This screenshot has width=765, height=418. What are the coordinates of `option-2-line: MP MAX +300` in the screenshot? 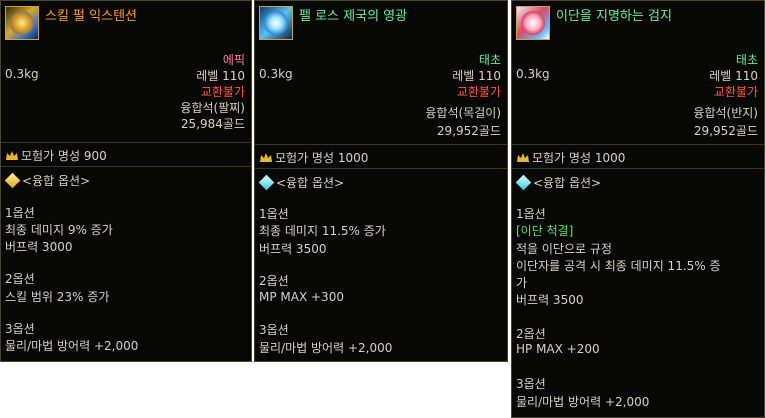 It's located at (301, 297).